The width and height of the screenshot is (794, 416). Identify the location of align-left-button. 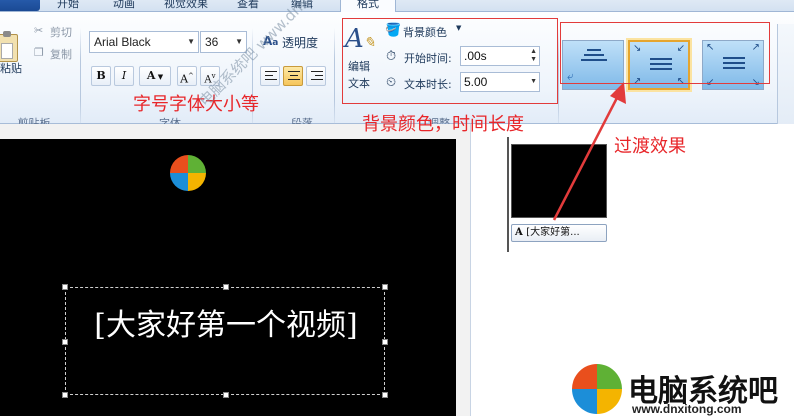
(270, 76).